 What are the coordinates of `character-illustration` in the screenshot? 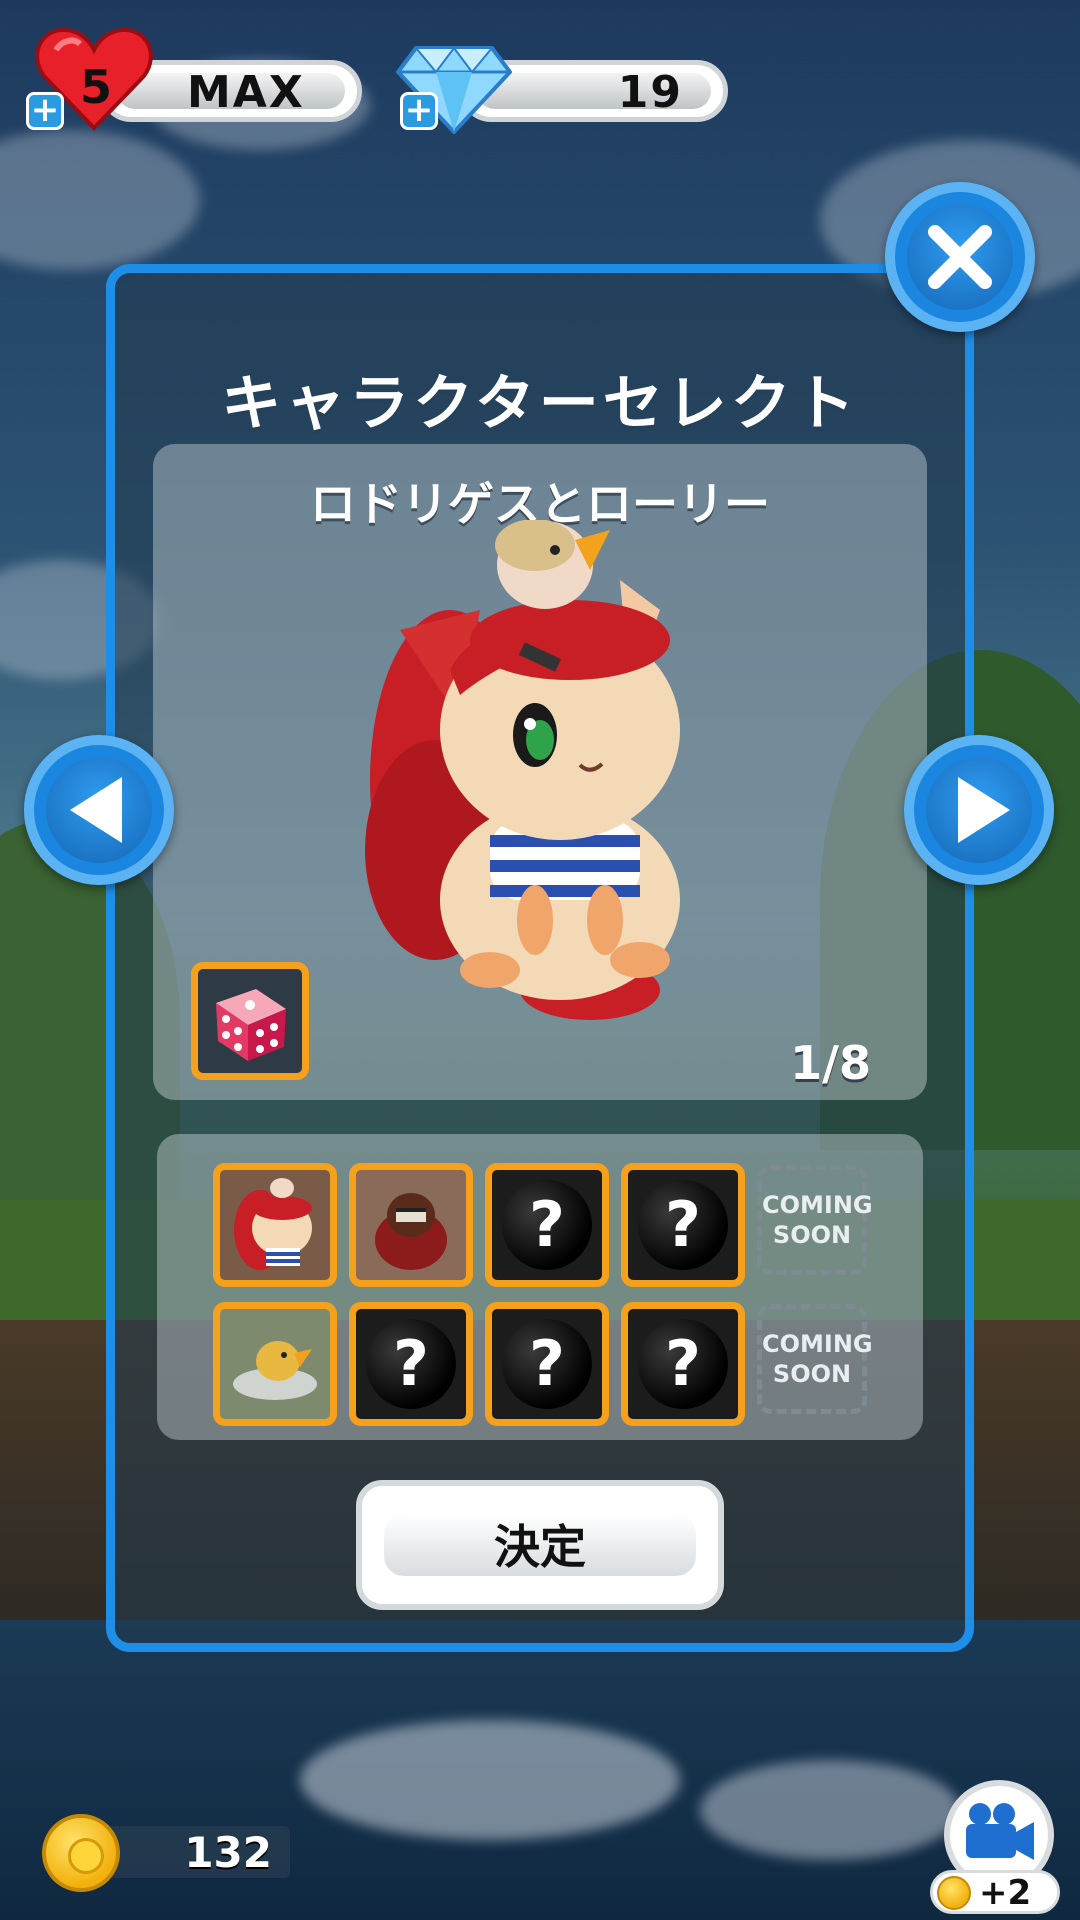 It's located at (540, 769).